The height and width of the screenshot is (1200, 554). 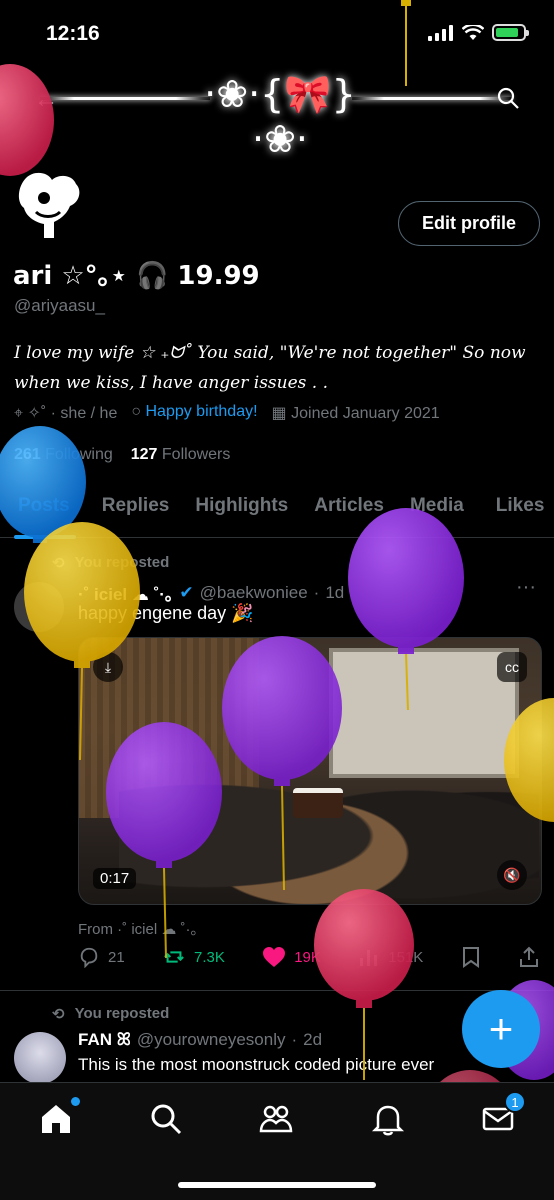 What do you see at coordinates (196, 454) in the screenshot?
I see `followers-label: Followers` at bounding box center [196, 454].